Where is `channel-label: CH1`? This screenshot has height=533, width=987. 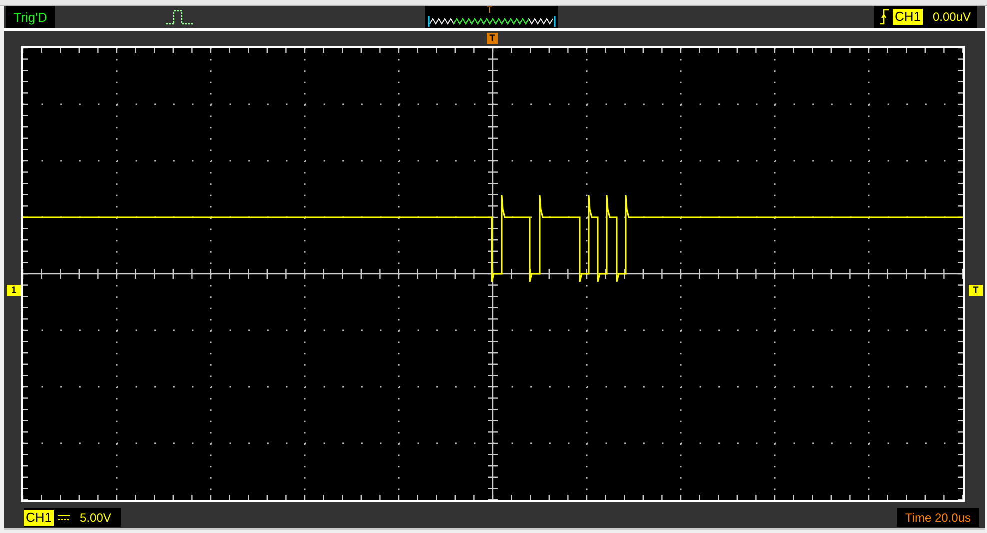
channel-label: CH1 is located at coordinates (39, 518).